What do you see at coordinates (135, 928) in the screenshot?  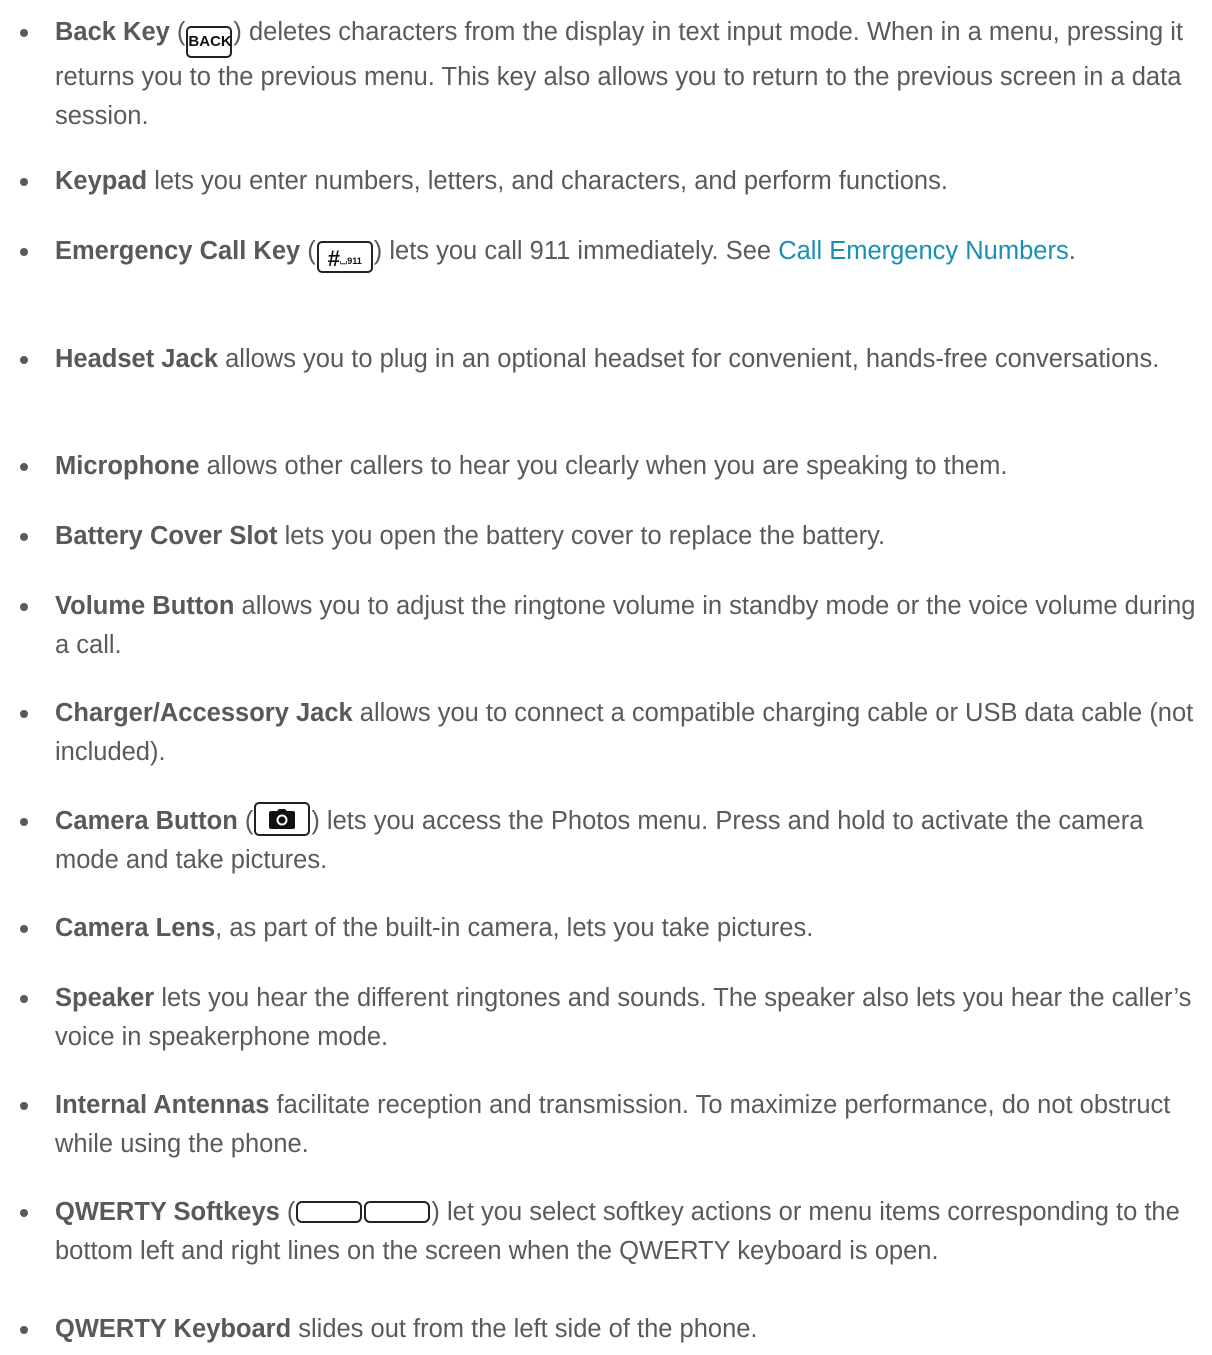 I see `item-term: Camera Lens` at bounding box center [135, 928].